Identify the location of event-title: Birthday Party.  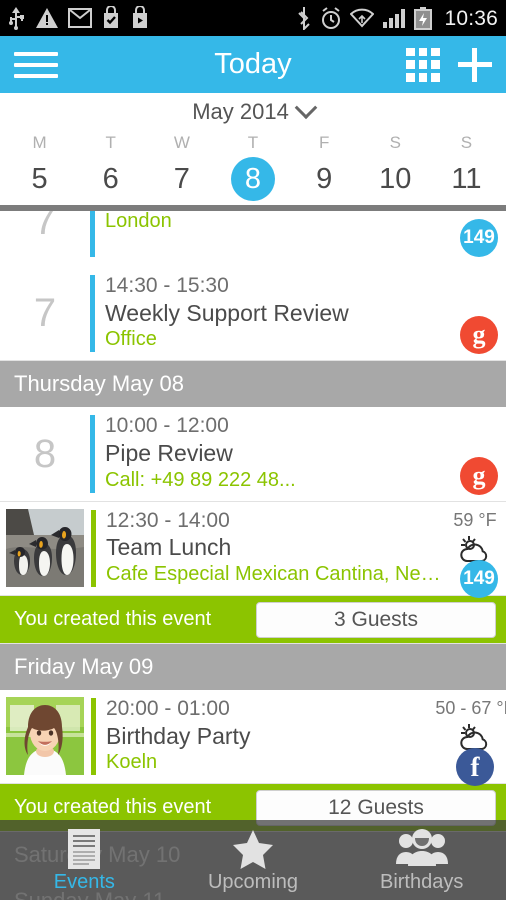
(178, 735).